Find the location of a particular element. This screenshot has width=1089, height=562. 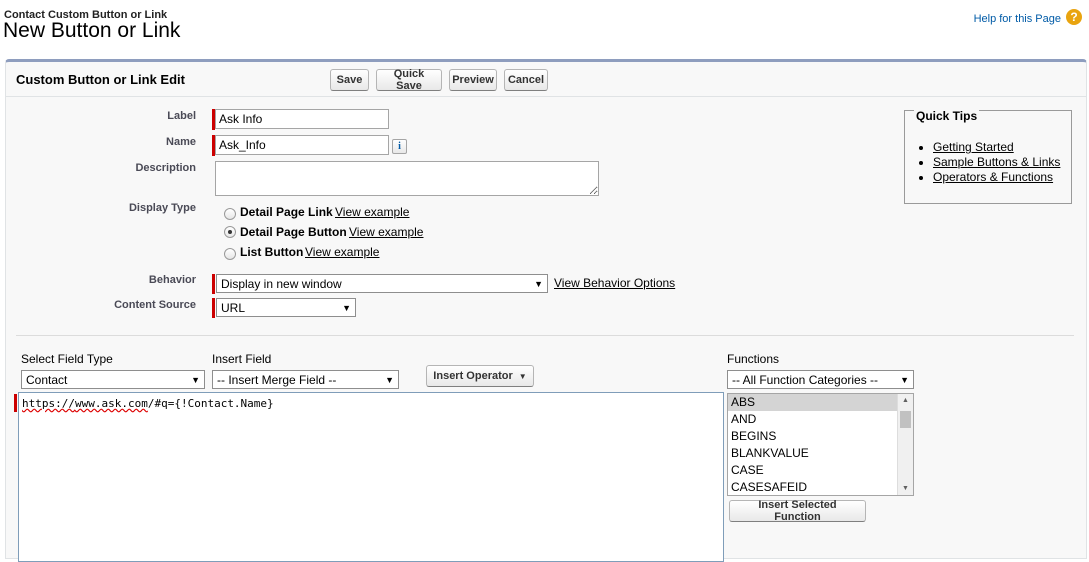

panel-title: Custom Button or Link Edit is located at coordinates (100, 79).